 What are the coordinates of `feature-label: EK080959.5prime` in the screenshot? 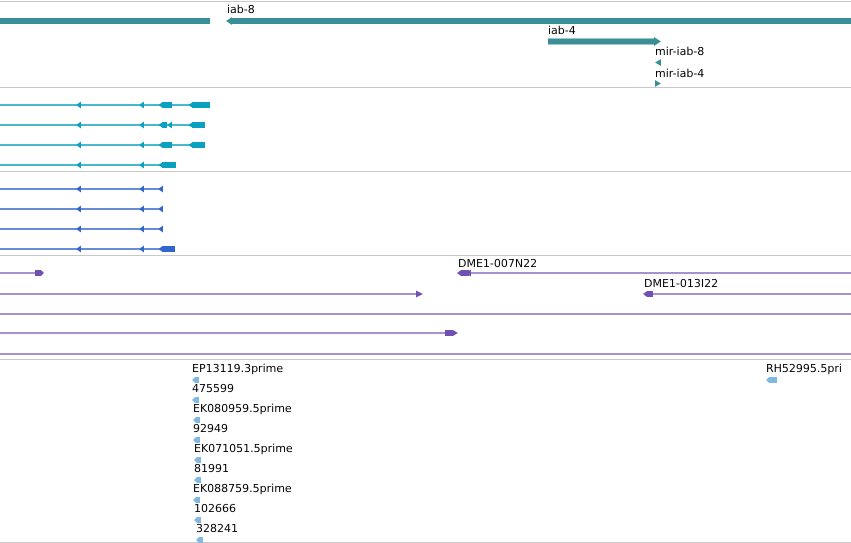 It's located at (242, 408).